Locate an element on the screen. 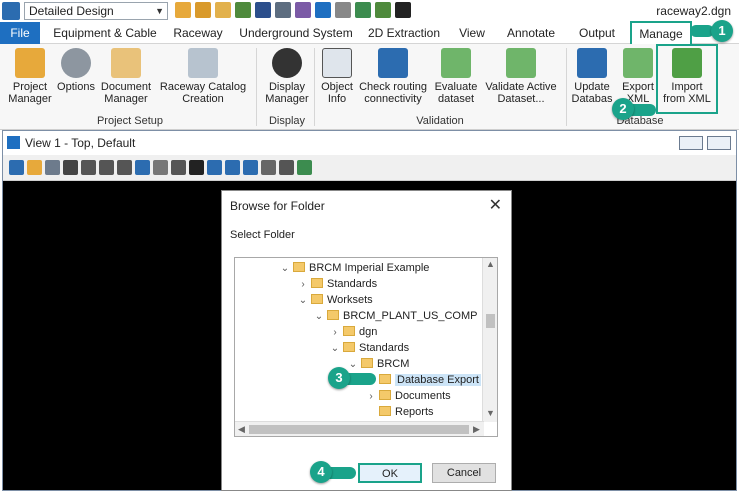 The width and height of the screenshot is (739, 491). display-manager-label: Display Manager is located at coordinates (287, 93).